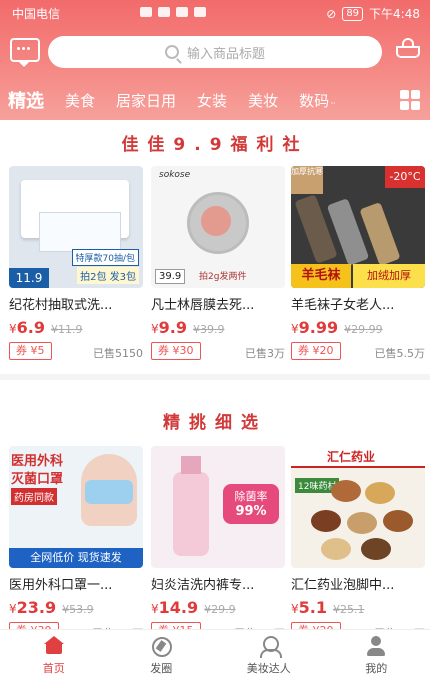 The width and height of the screenshot is (430, 680). I want to click on nav-label: 我的, so click(376, 668).